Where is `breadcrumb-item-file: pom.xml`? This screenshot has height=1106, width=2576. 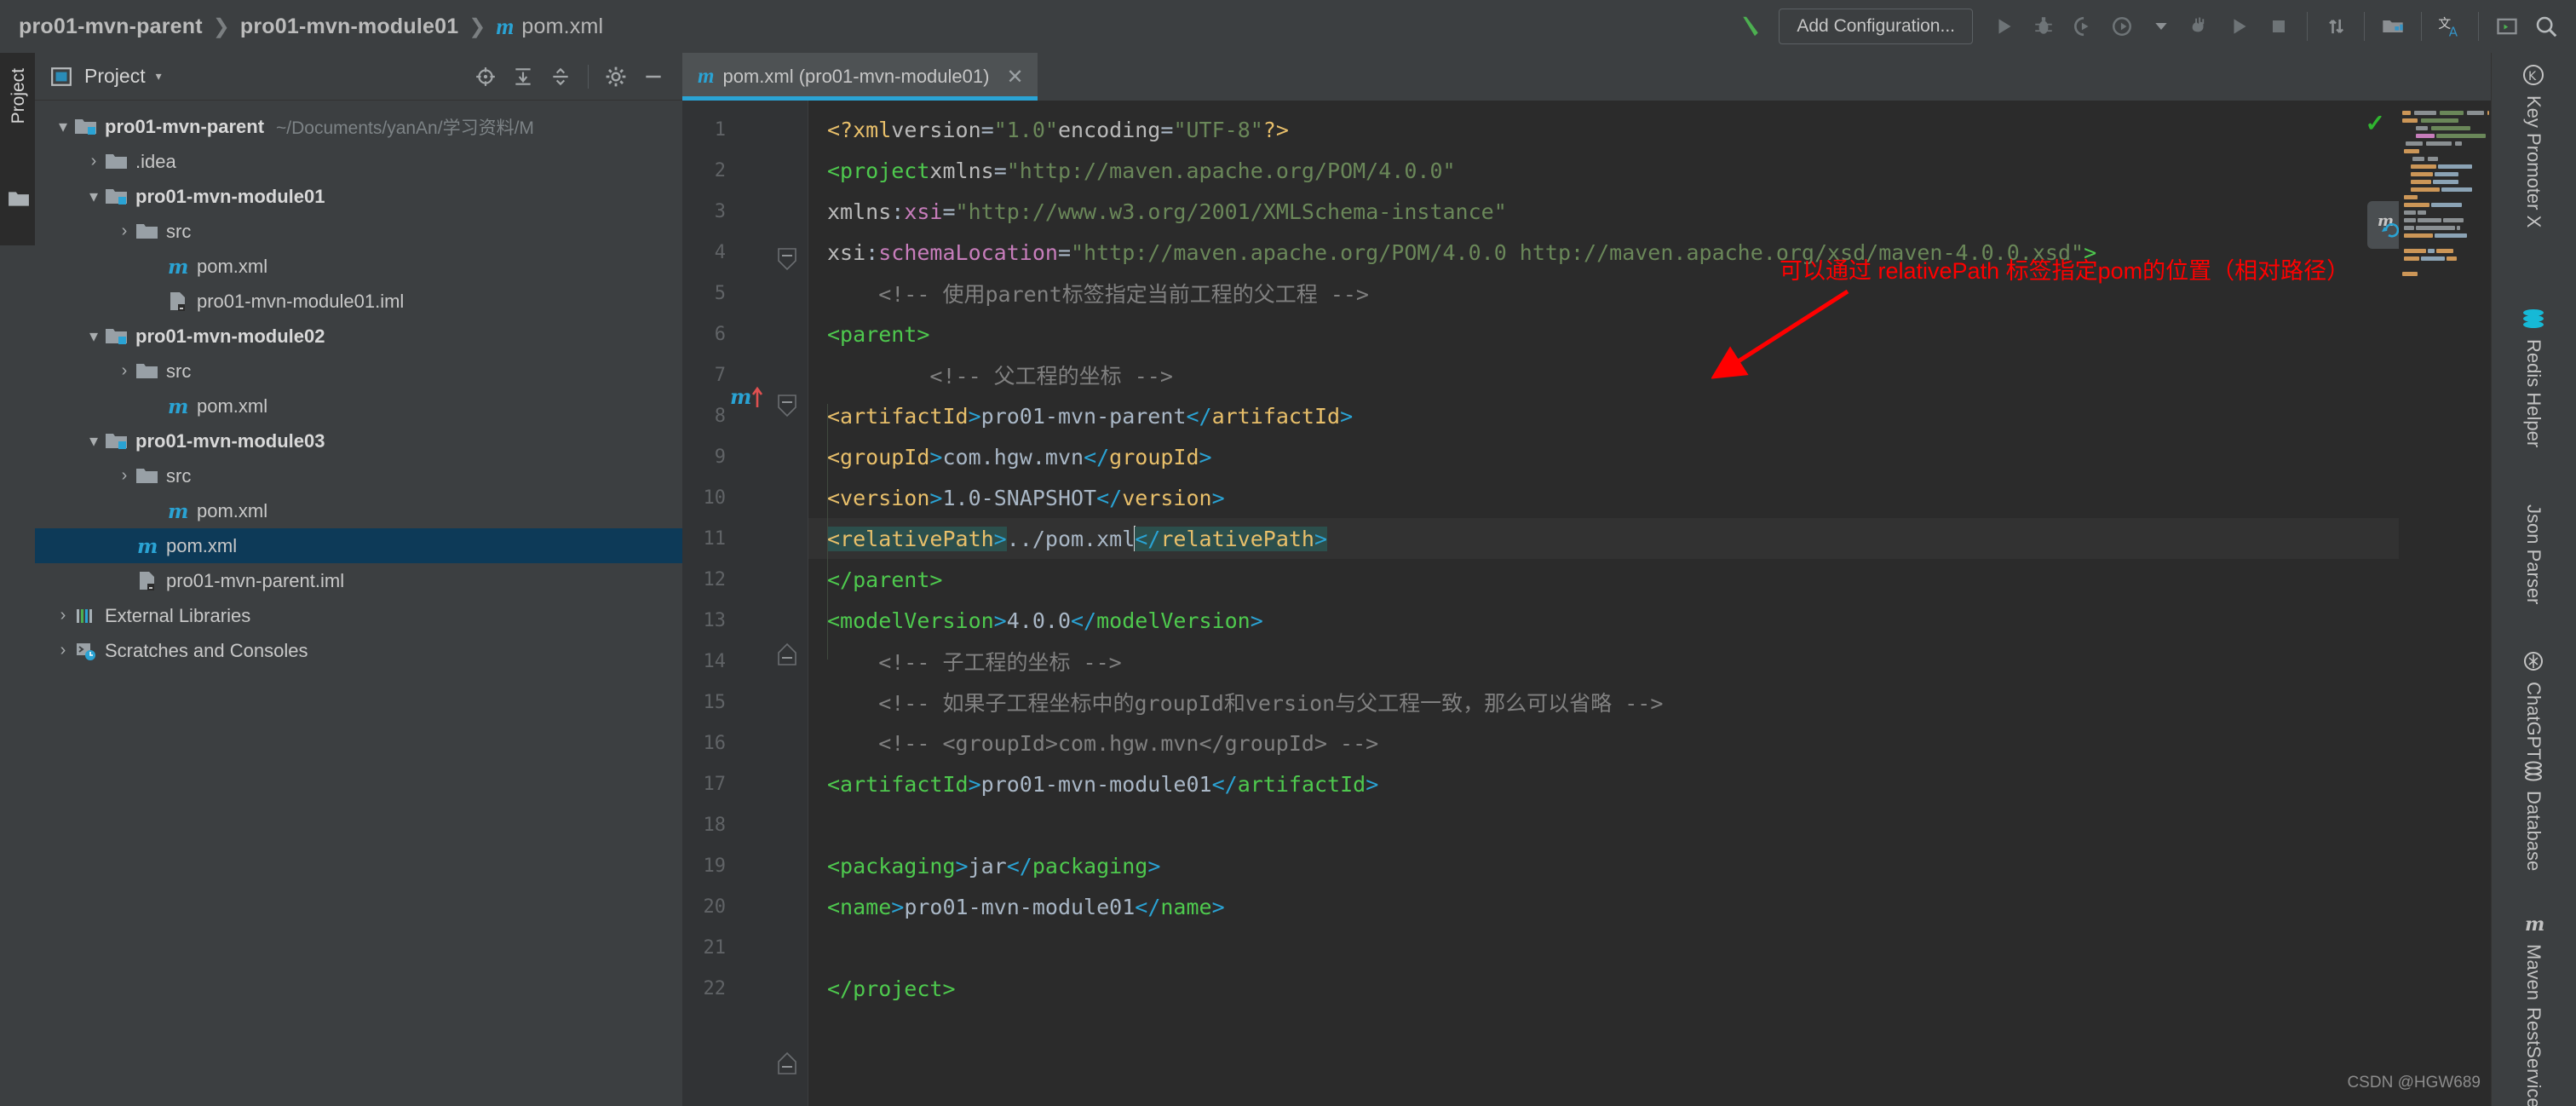 breadcrumb-item-file: pom.xml is located at coordinates (562, 26).